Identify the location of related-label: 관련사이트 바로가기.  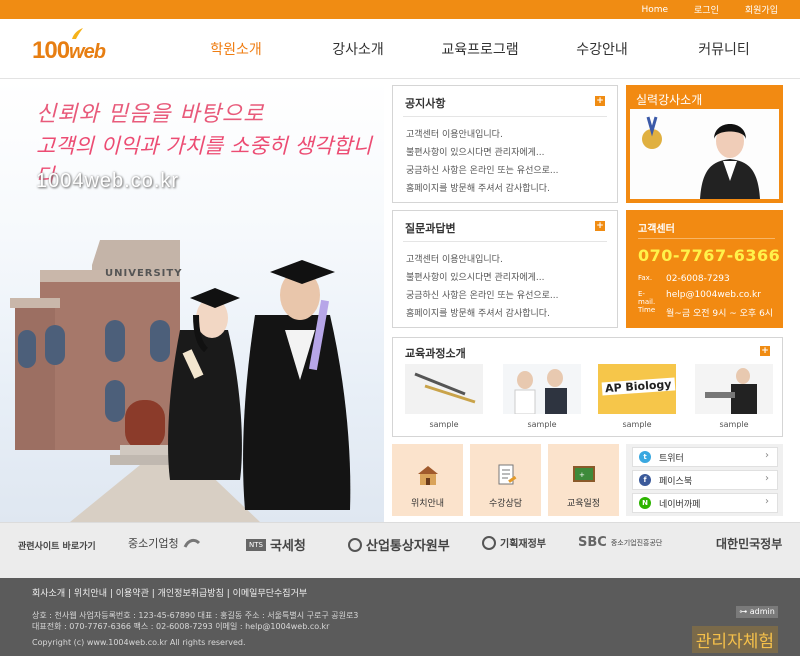
(57, 547).